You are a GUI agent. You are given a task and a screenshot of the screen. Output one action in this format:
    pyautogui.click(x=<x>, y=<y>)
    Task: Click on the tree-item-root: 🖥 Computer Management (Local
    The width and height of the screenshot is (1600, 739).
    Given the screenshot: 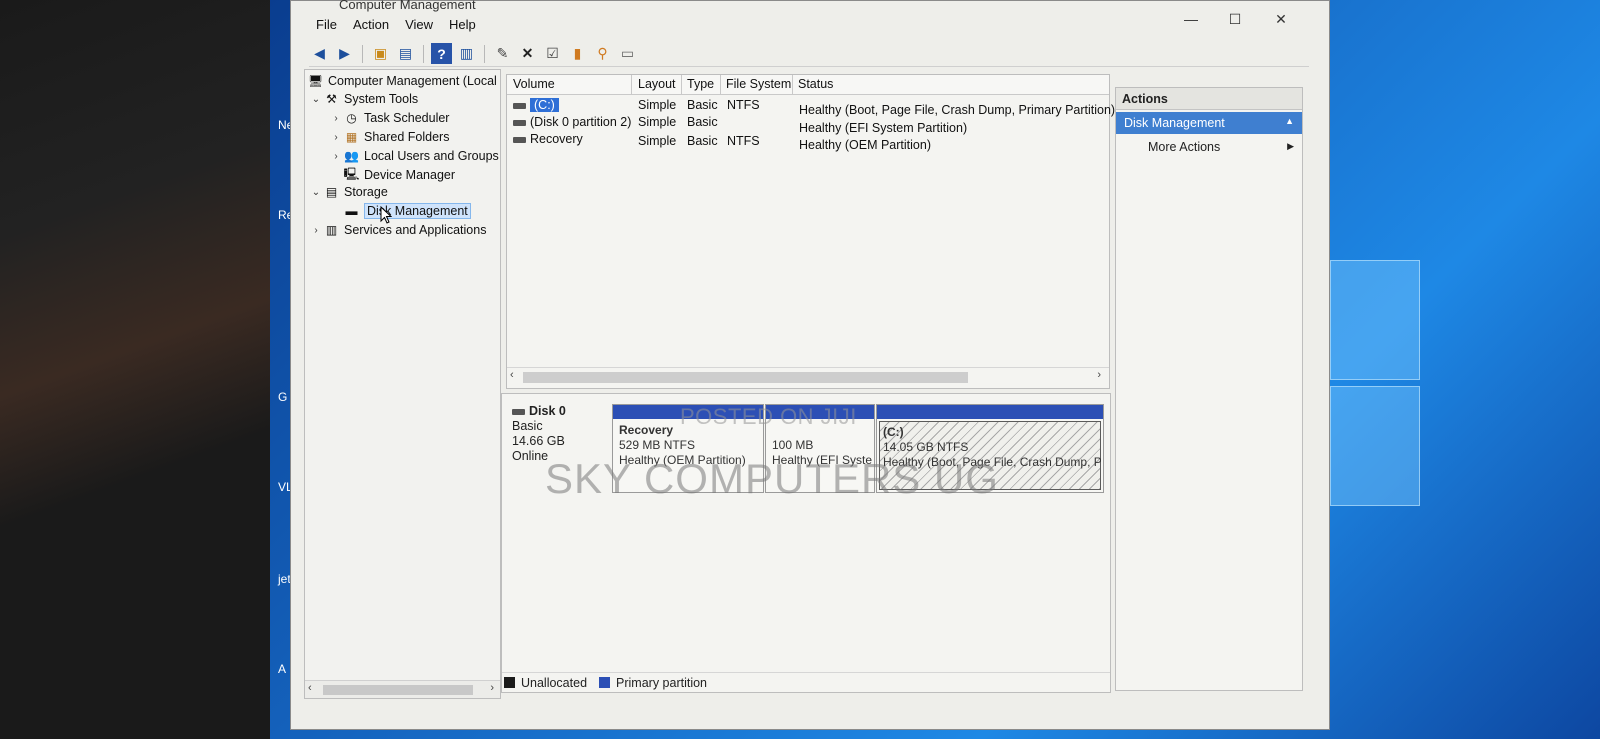 What is the action you would take?
    pyautogui.click(x=402, y=81)
    